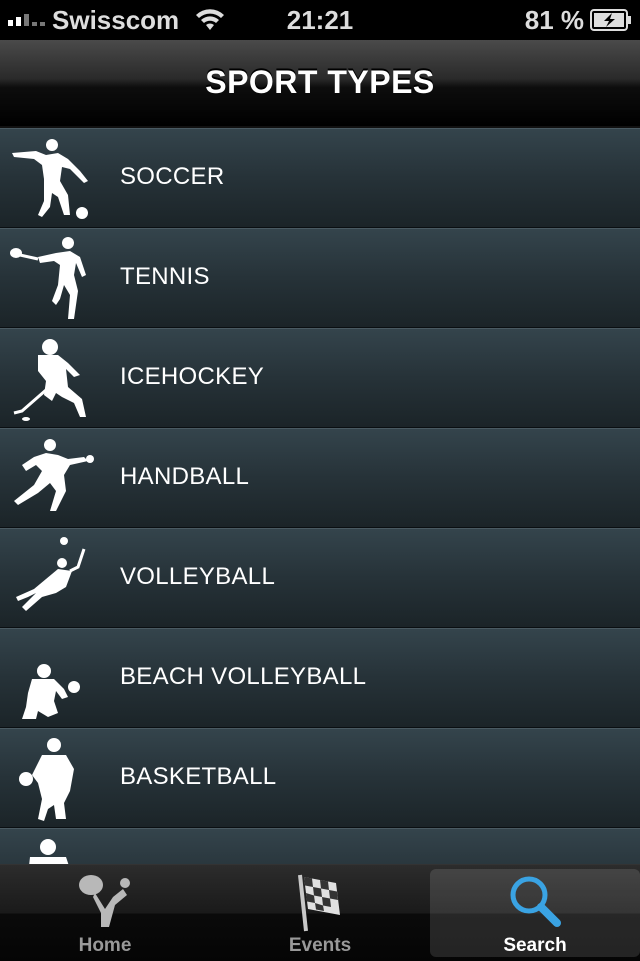 Image resolution: width=640 pixels, height=961 pixels. What do you see at coordinates (198, 776) in the screenshot?
I see `sport-label: BASKETBALL` at bounding box center [198, 776].